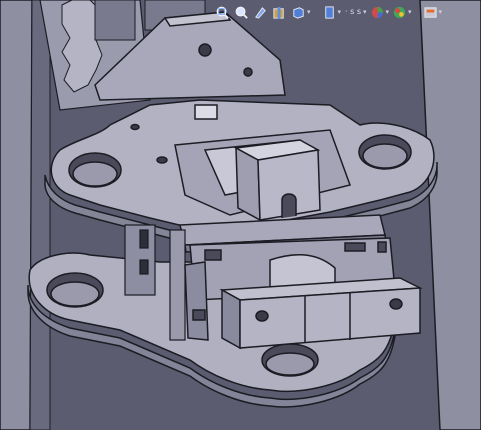 Image resolution: width=481 pixels, height=430 pixels. Describe the element at coordinates (399, 12) in the screenshot. I see `apply-scene-icon` at that location.